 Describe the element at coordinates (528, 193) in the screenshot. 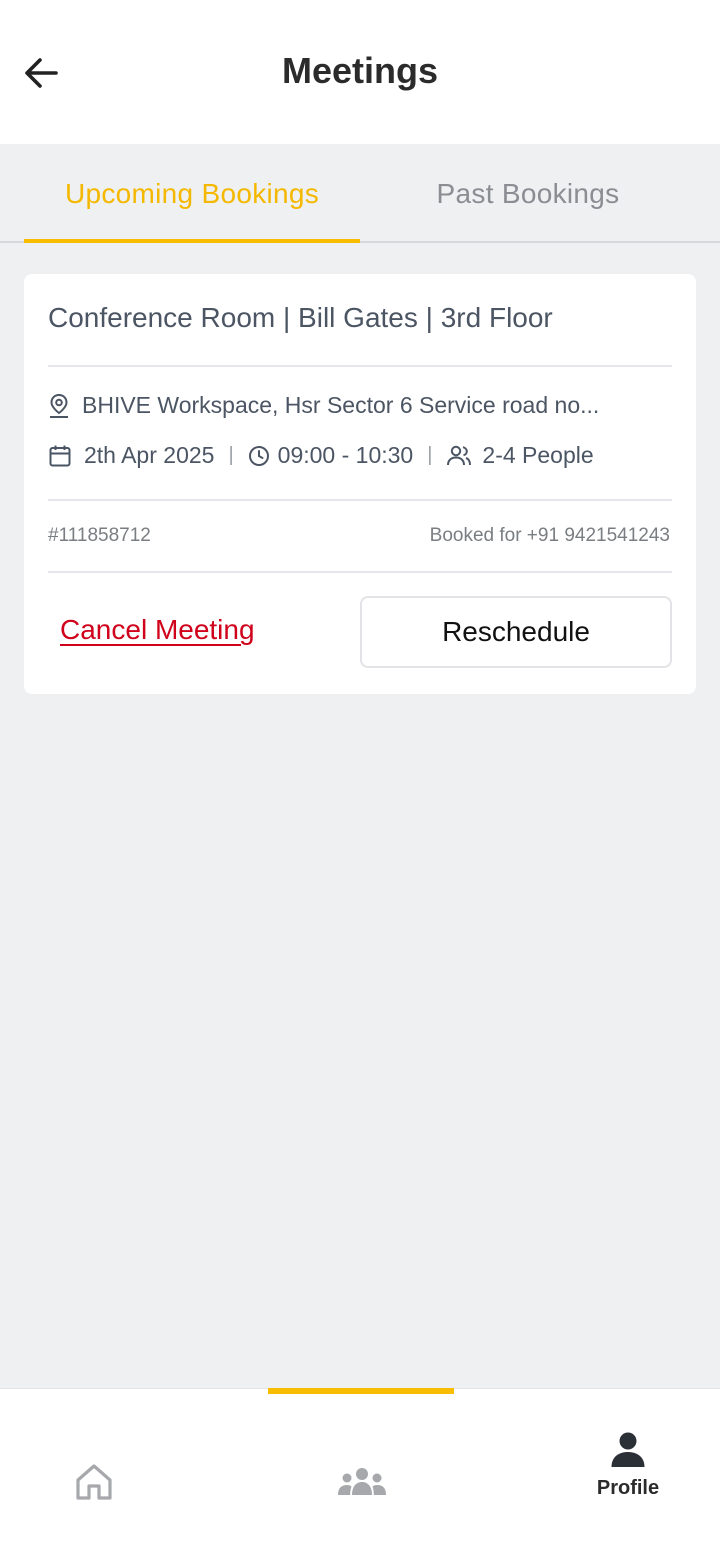

I see `tab-past-bookings: Past Bookings` at that location.